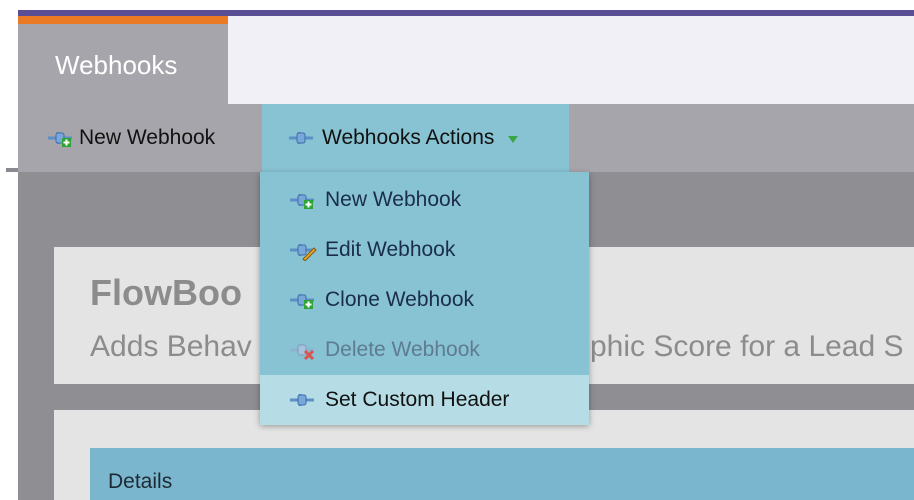 This screenshot has height=500, width=914. What do you see at coordinates (303, 252) in the screenshot?
I see `edit-webhook-icon` at bounding box center [303, 252].